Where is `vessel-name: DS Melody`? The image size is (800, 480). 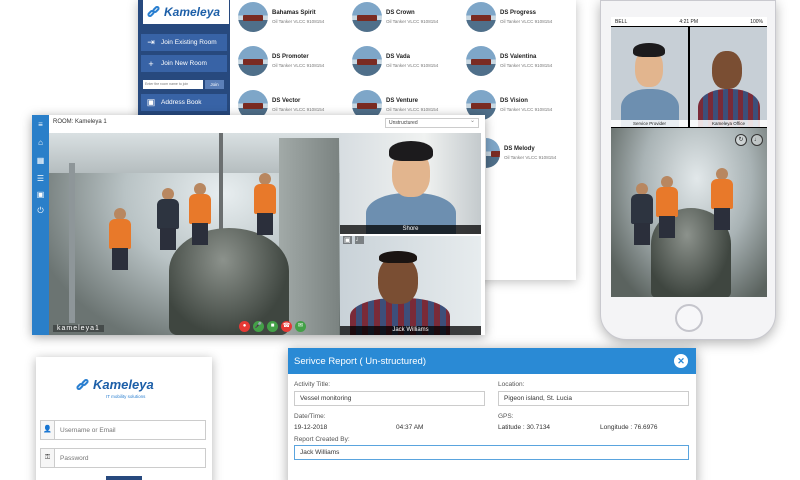
vessel-name: DS Melody is located at coordinates (519, 149).